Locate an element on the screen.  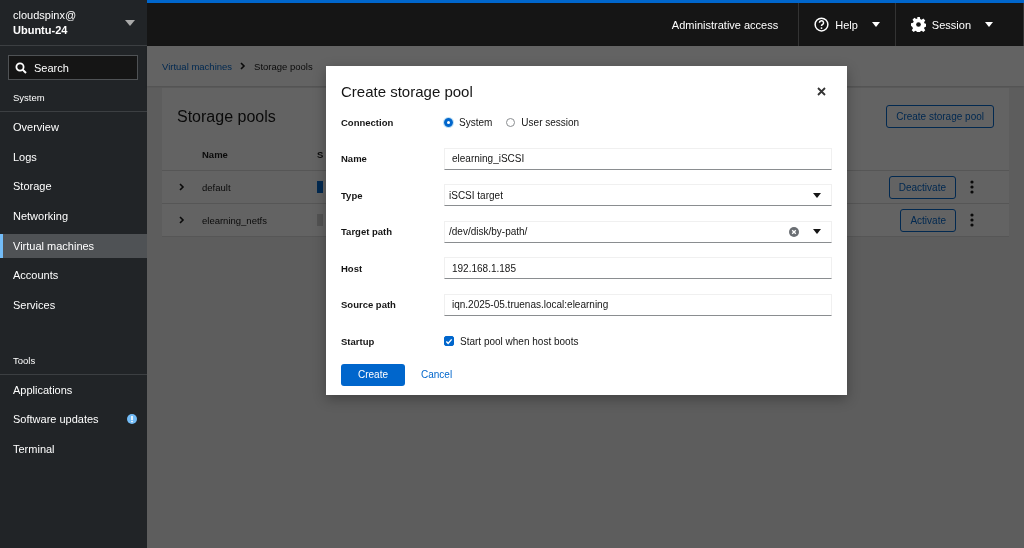
nav-item: Services is located at coordinates (73, 305).